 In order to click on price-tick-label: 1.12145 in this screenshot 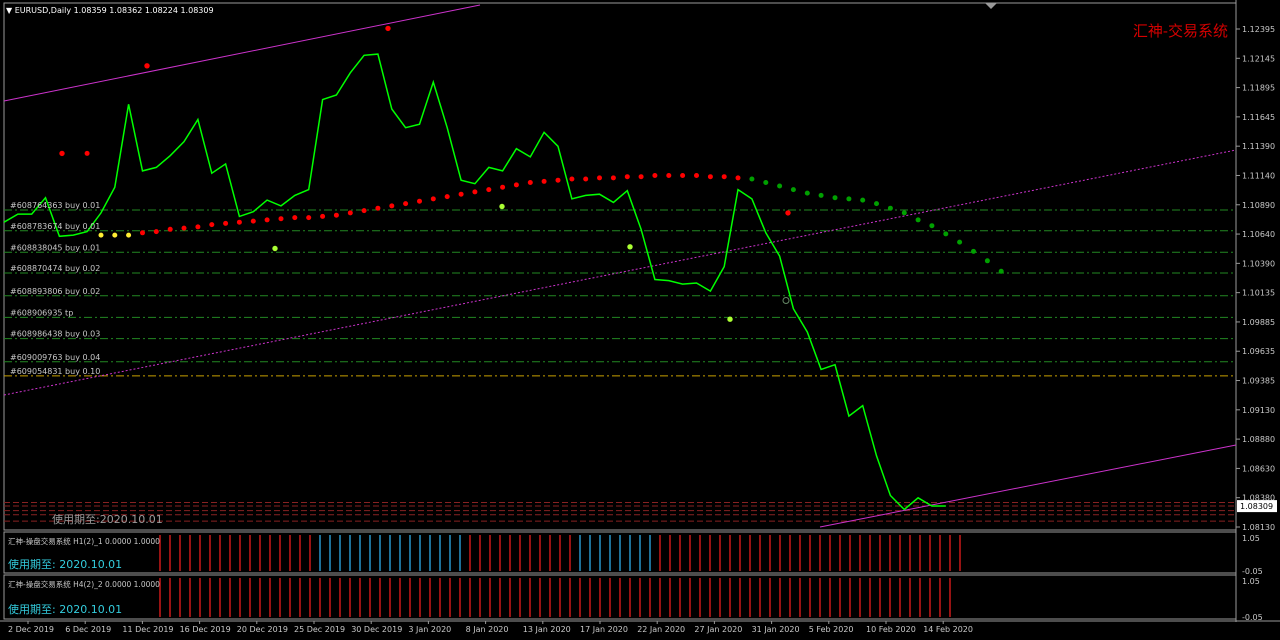, I will do `click(1258, 58)`.